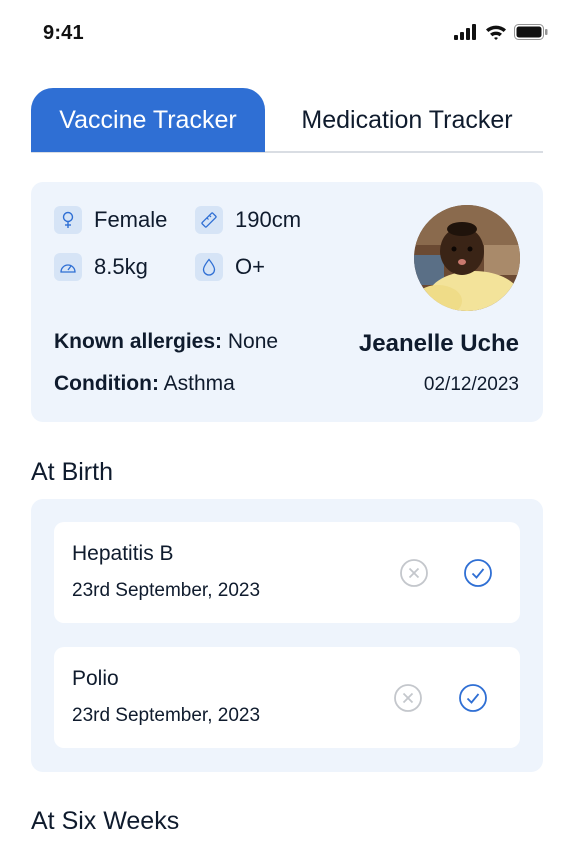 The width and height of the screenshot is (572, 842). What do you see at coordinates (496, 34) in the screenshot?
I see `wifi-icon` at bounding box center [496, 34].